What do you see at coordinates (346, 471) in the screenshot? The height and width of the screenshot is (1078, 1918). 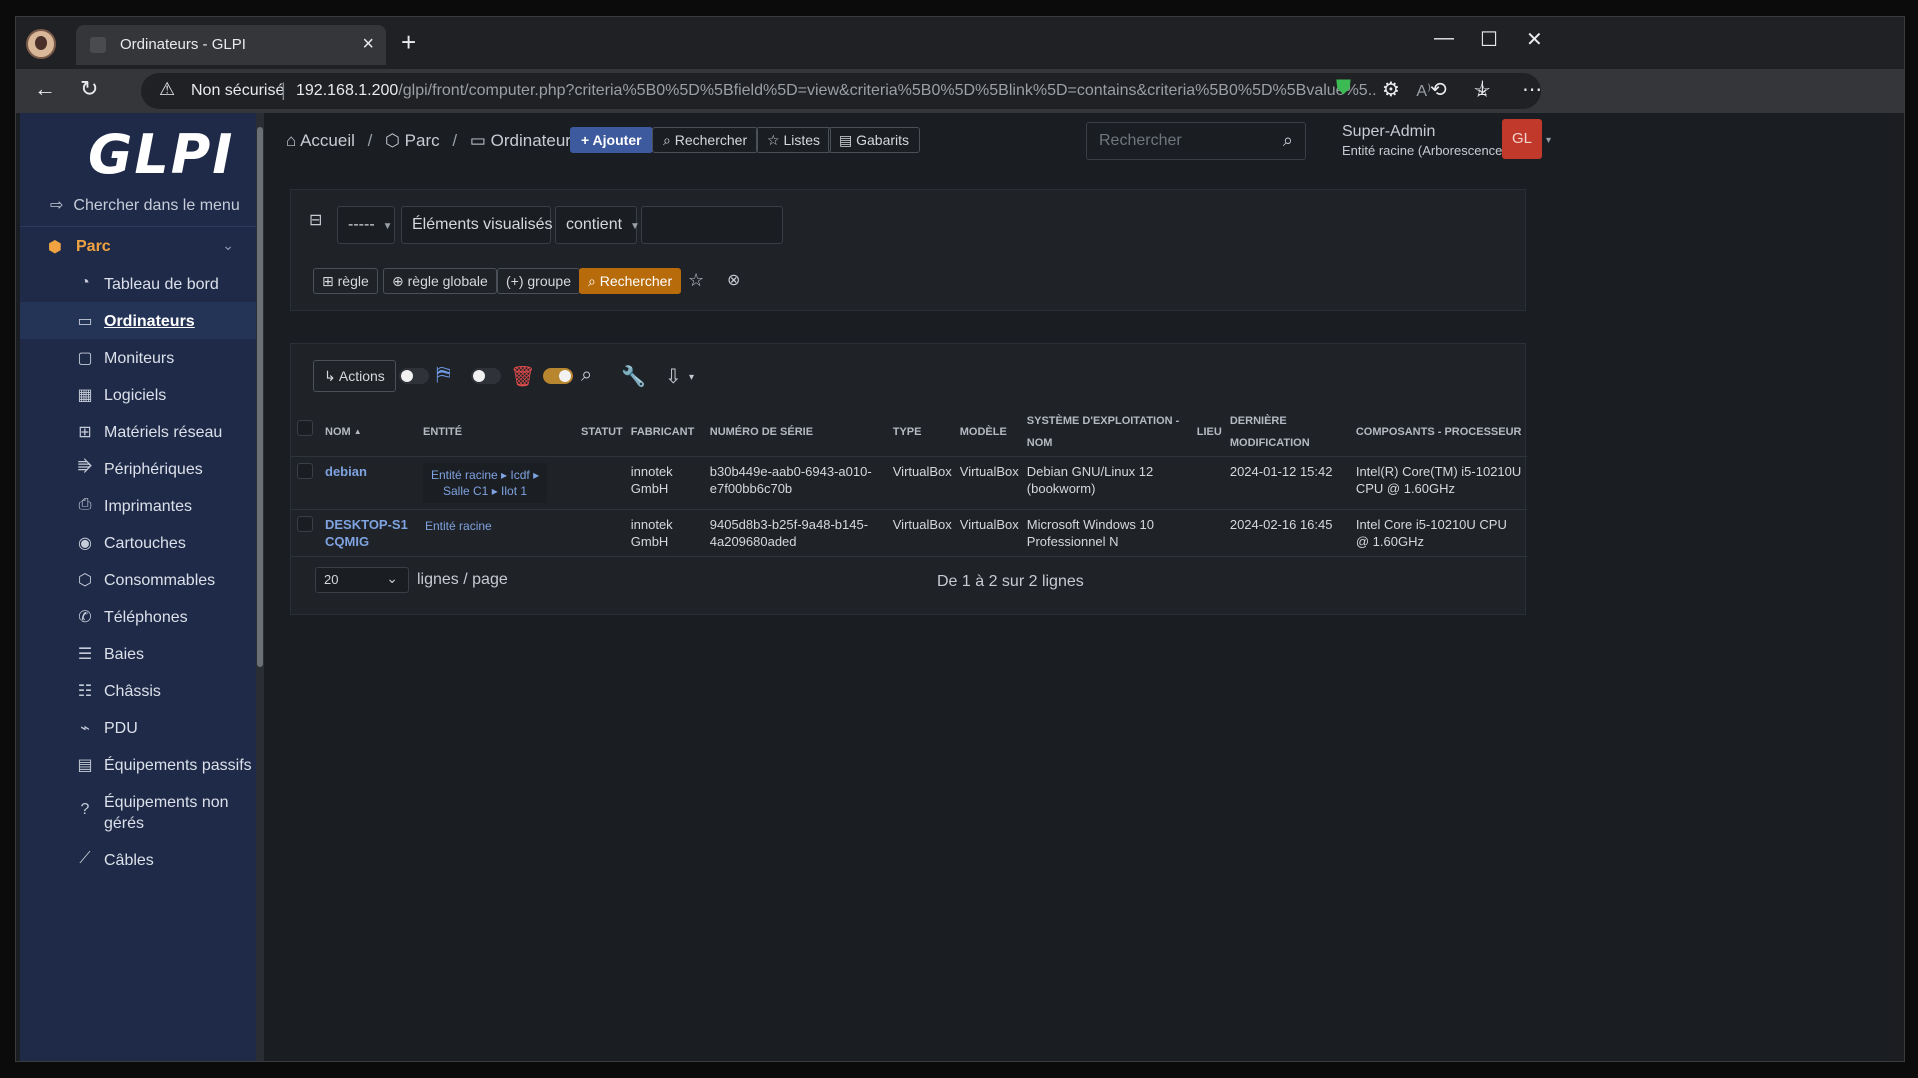 I see `computer-link: debian` at bounding box center [346, 471].